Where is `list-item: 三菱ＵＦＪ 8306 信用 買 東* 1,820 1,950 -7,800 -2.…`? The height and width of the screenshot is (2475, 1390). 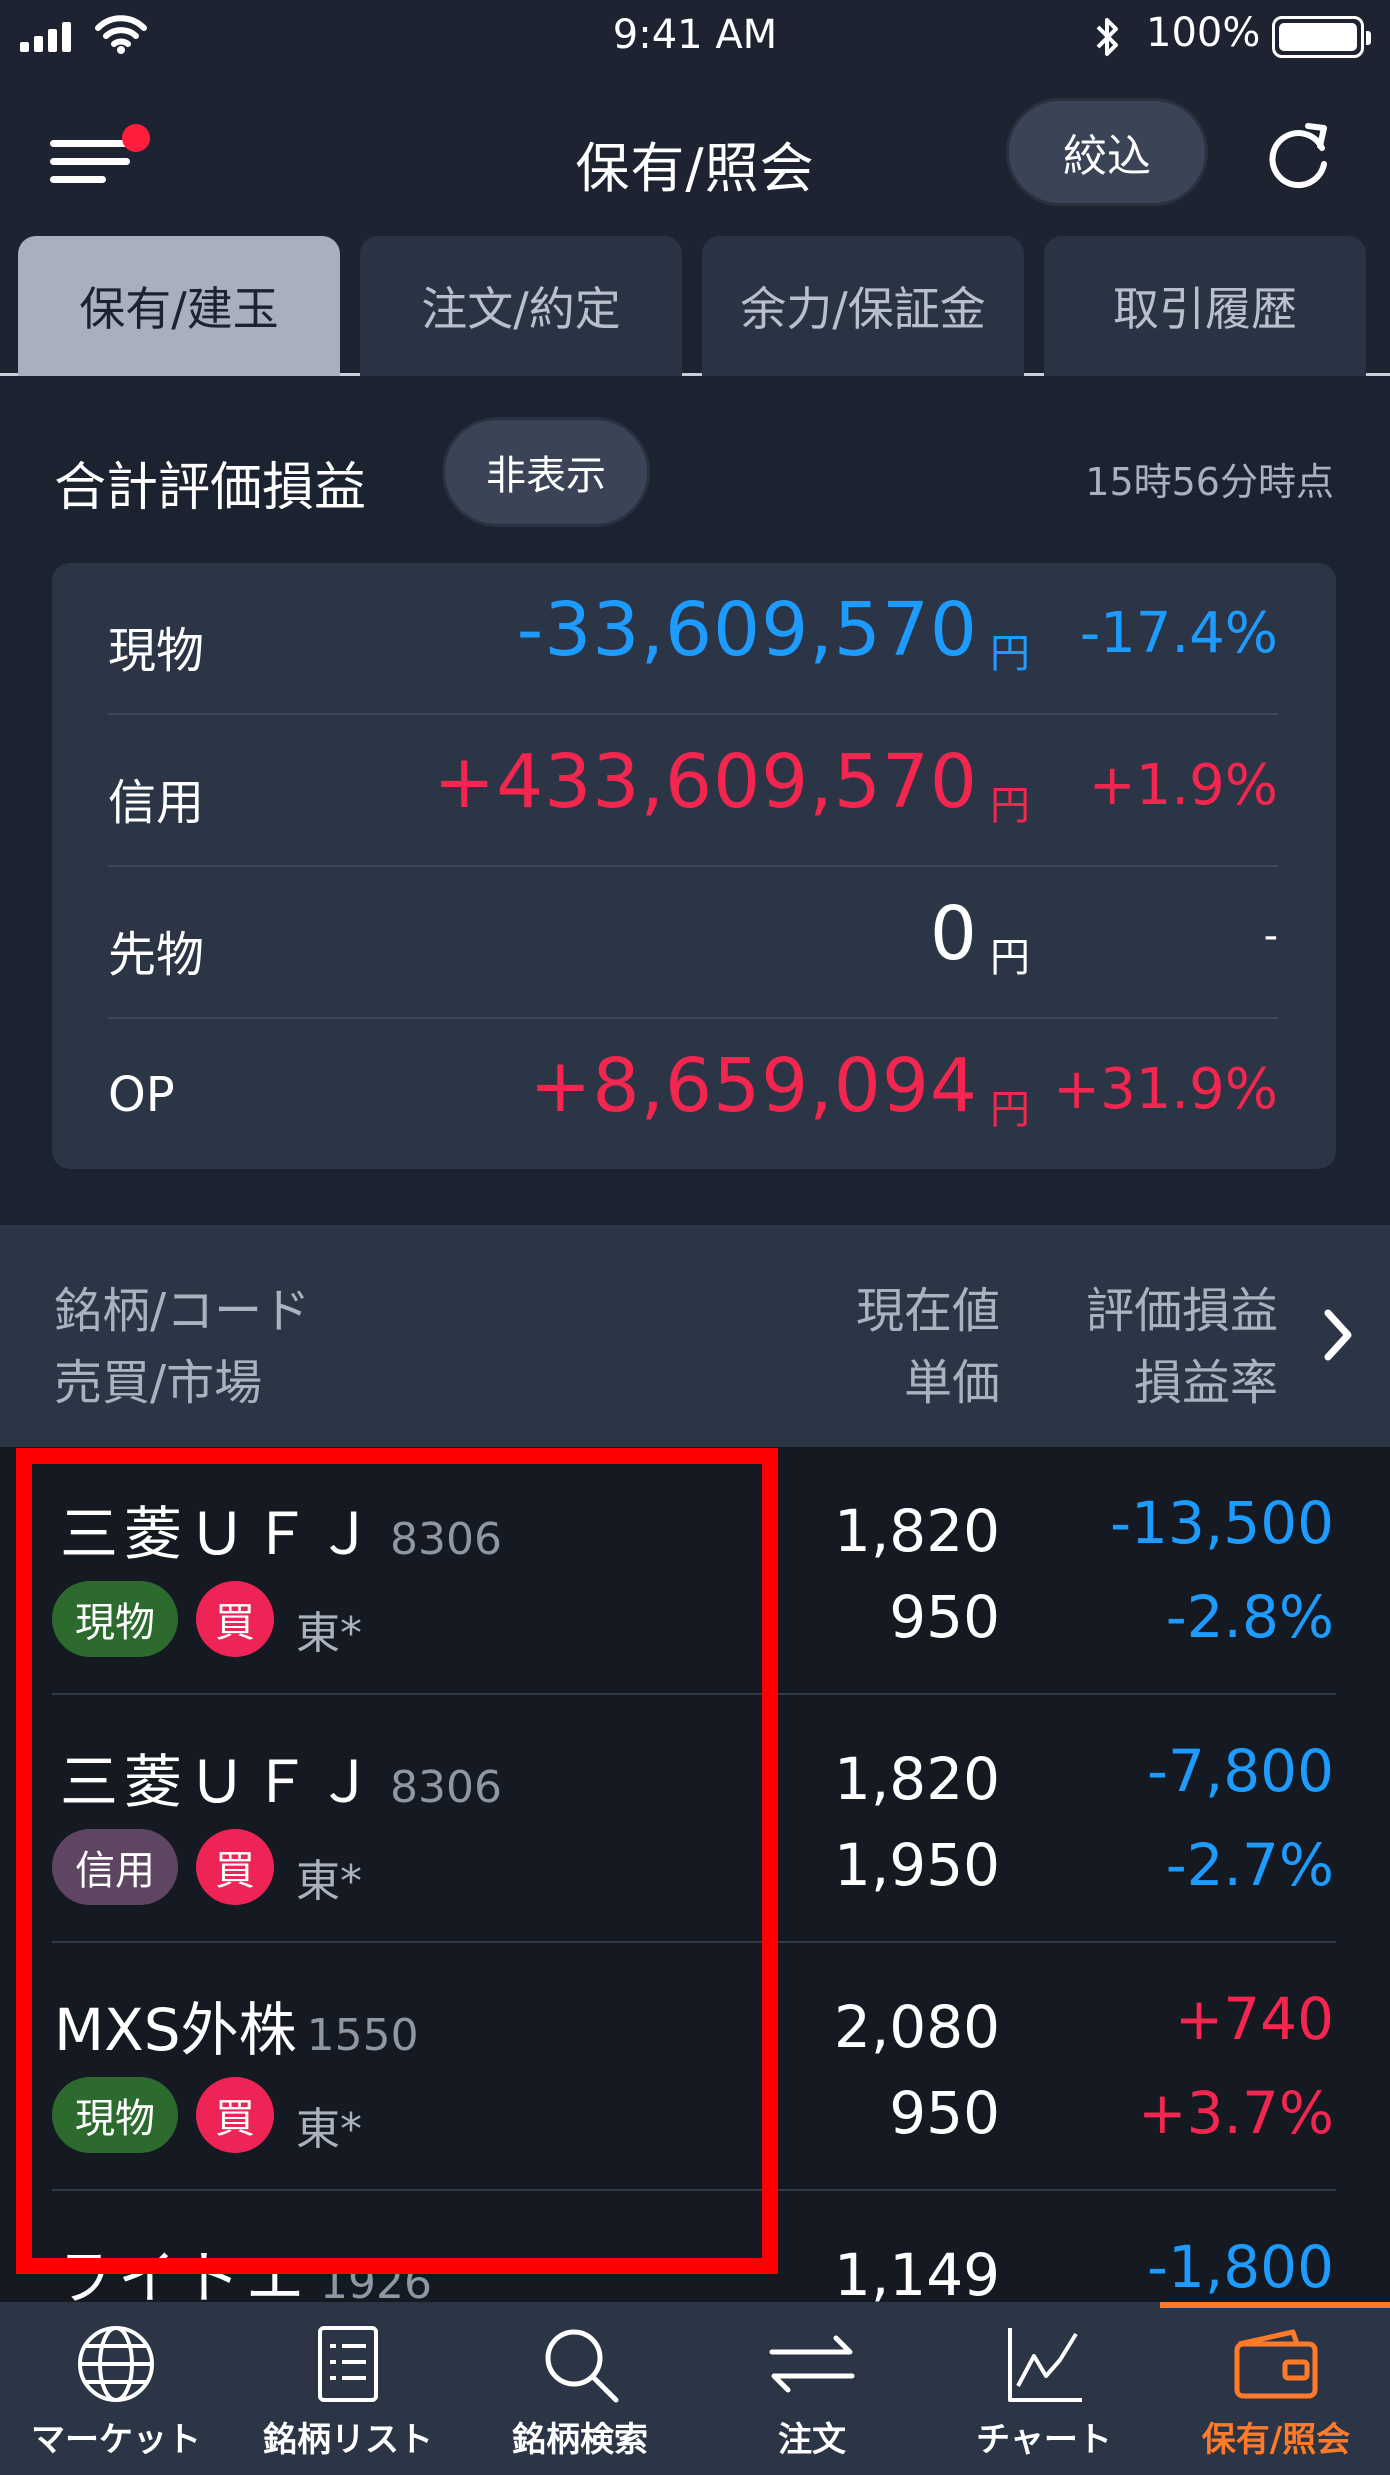
list-item: 三菱ＵＦＪ 8306 信用 買 東* 1,820 1,950 -7,800 -2.… is located at coordinates (695, 1819).